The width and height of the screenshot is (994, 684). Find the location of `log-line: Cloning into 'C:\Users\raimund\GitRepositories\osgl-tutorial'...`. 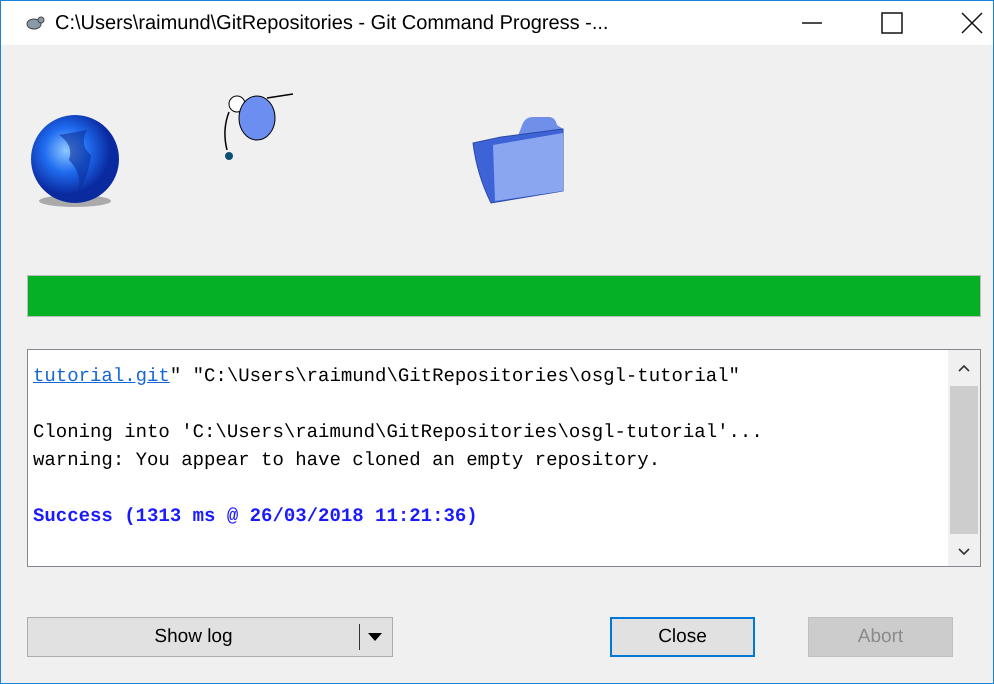

log-line: Cloning into 'C:\Users\raimund\GitRepositories\osgl-tutorial'... is located at coordinates (398, 432).